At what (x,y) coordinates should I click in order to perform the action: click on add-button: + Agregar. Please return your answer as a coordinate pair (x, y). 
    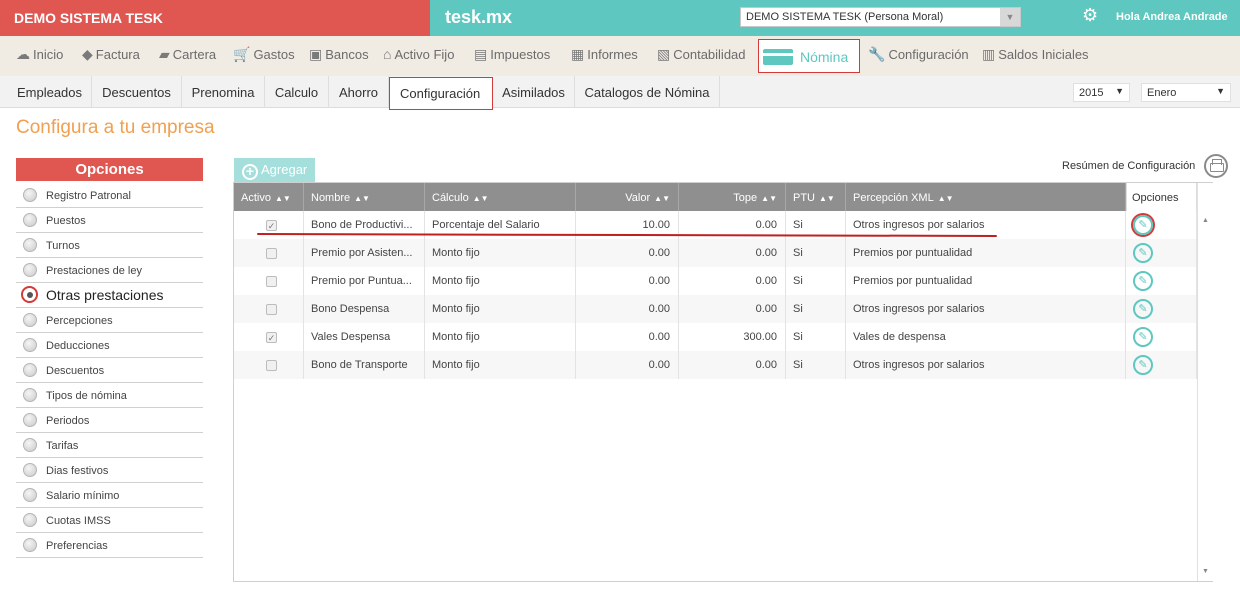
    Looking at the image, I should click on (274, 170).